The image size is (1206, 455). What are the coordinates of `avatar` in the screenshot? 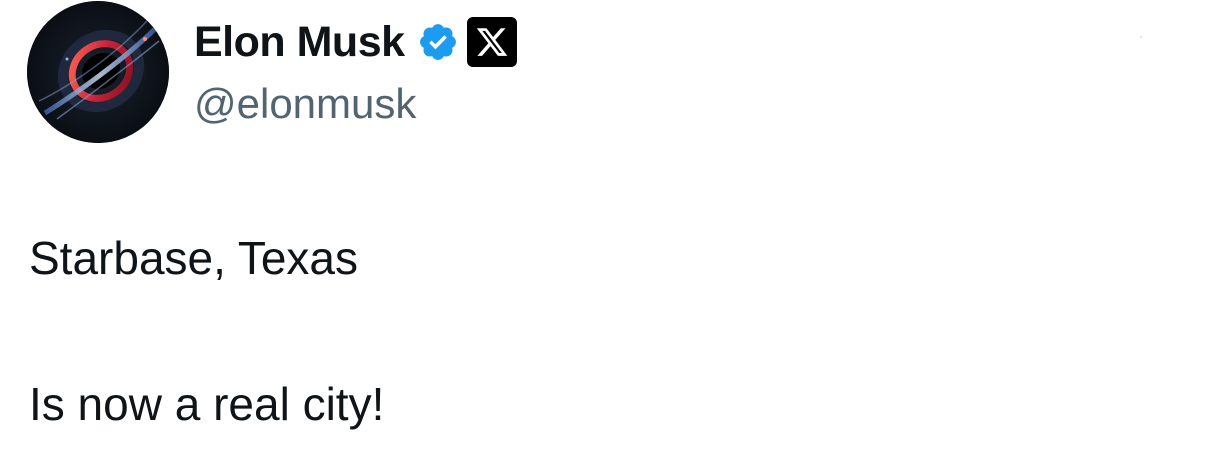 It's located at (98, 72).